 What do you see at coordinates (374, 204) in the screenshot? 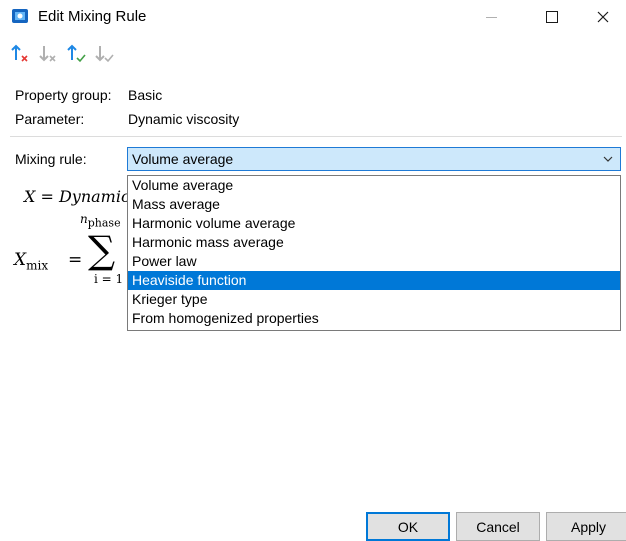
I see `option-mass-average: Mass average` at bounding box center [374, 204].